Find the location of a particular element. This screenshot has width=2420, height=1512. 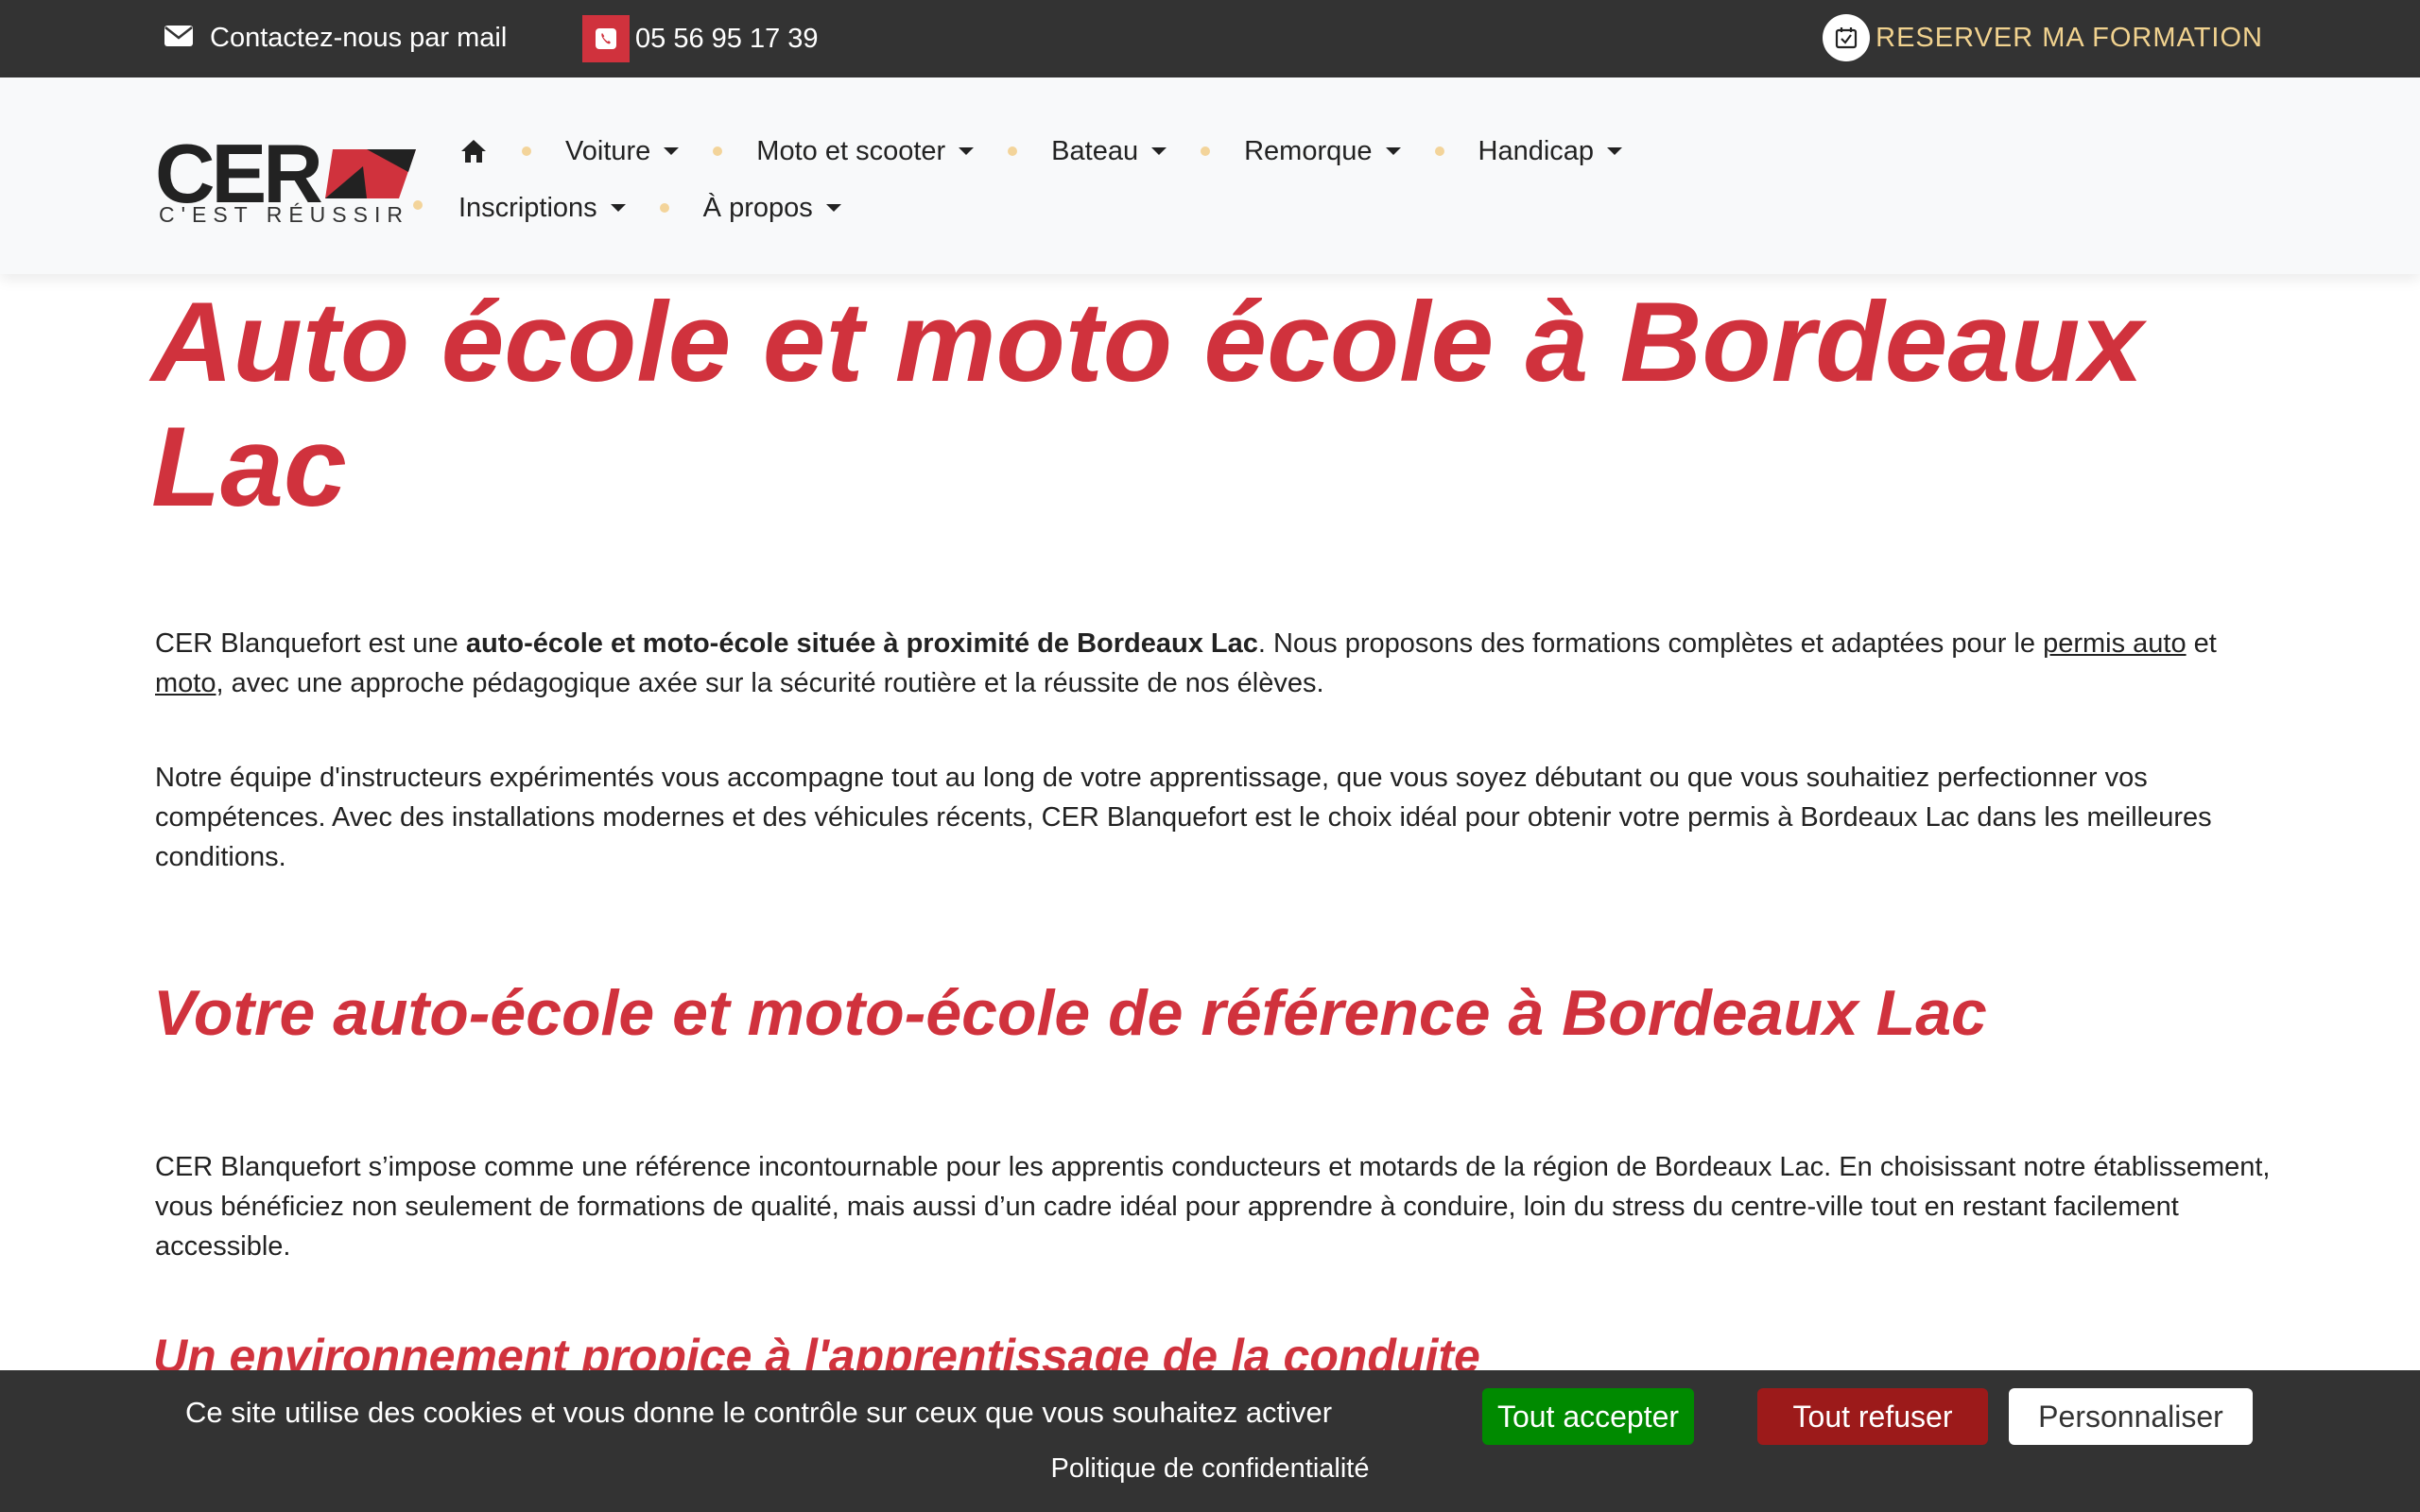

nav-moto-scooter: Moto et scooter is located at coordinates (865, 151).